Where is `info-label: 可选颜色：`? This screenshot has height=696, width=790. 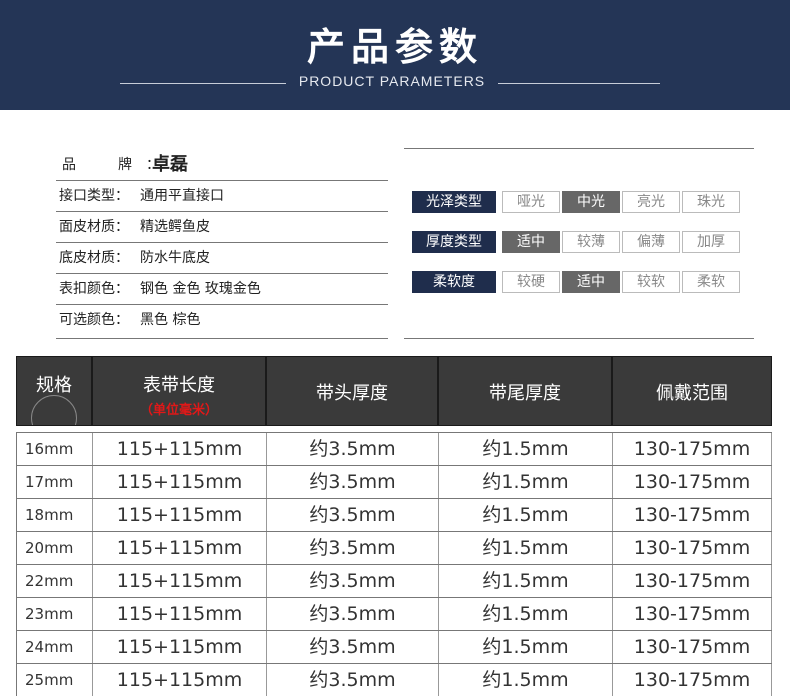
info-label: 可选颜色： is located at coordinates (94, 320).